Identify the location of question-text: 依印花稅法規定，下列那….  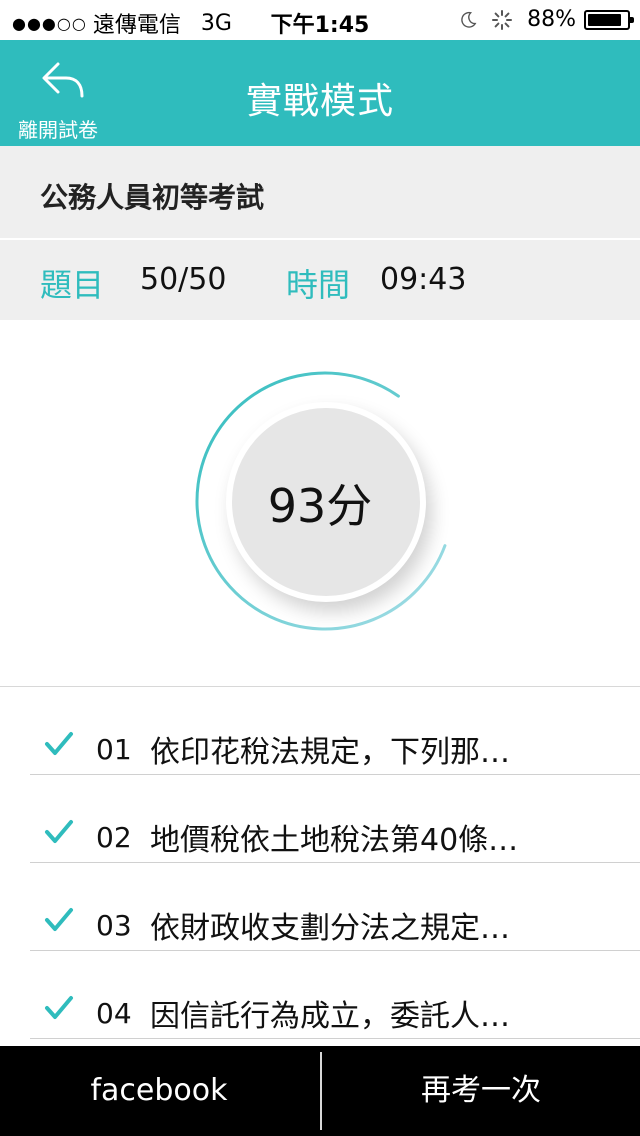
(330, 752).